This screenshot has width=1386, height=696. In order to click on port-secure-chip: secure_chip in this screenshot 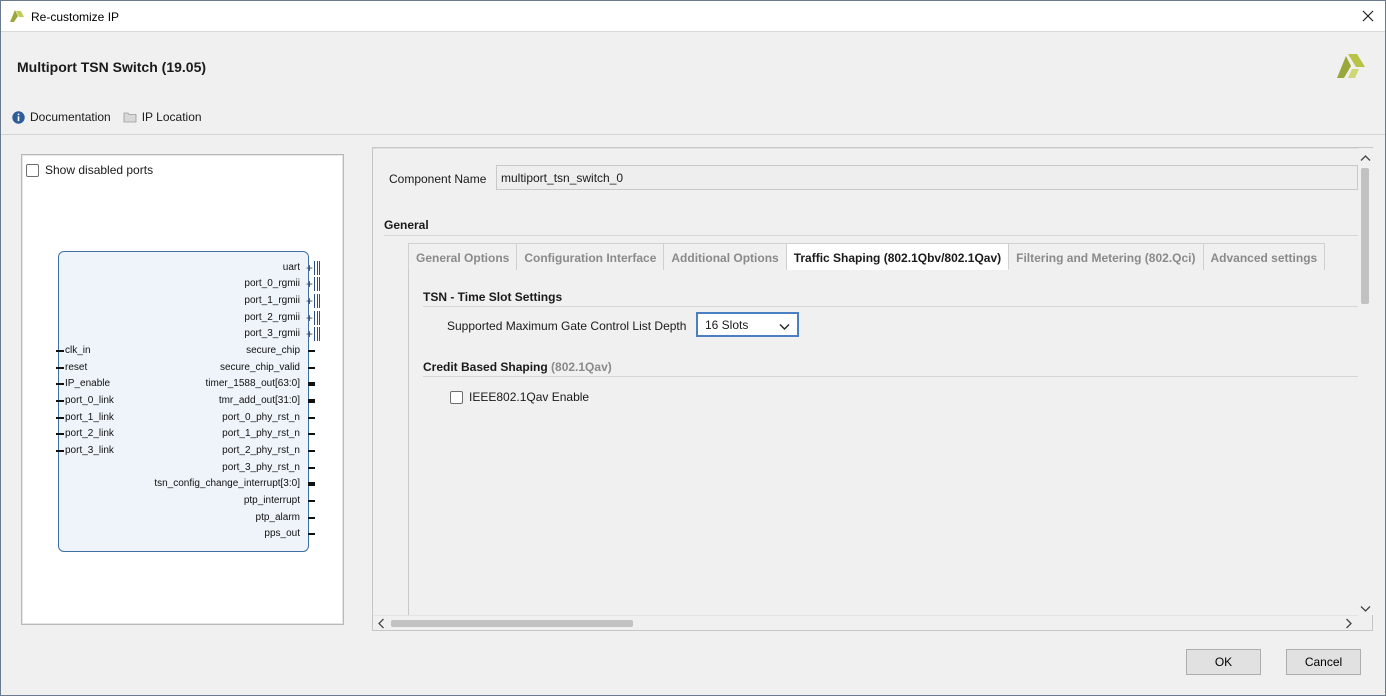, I will do `click(280, 351)`.